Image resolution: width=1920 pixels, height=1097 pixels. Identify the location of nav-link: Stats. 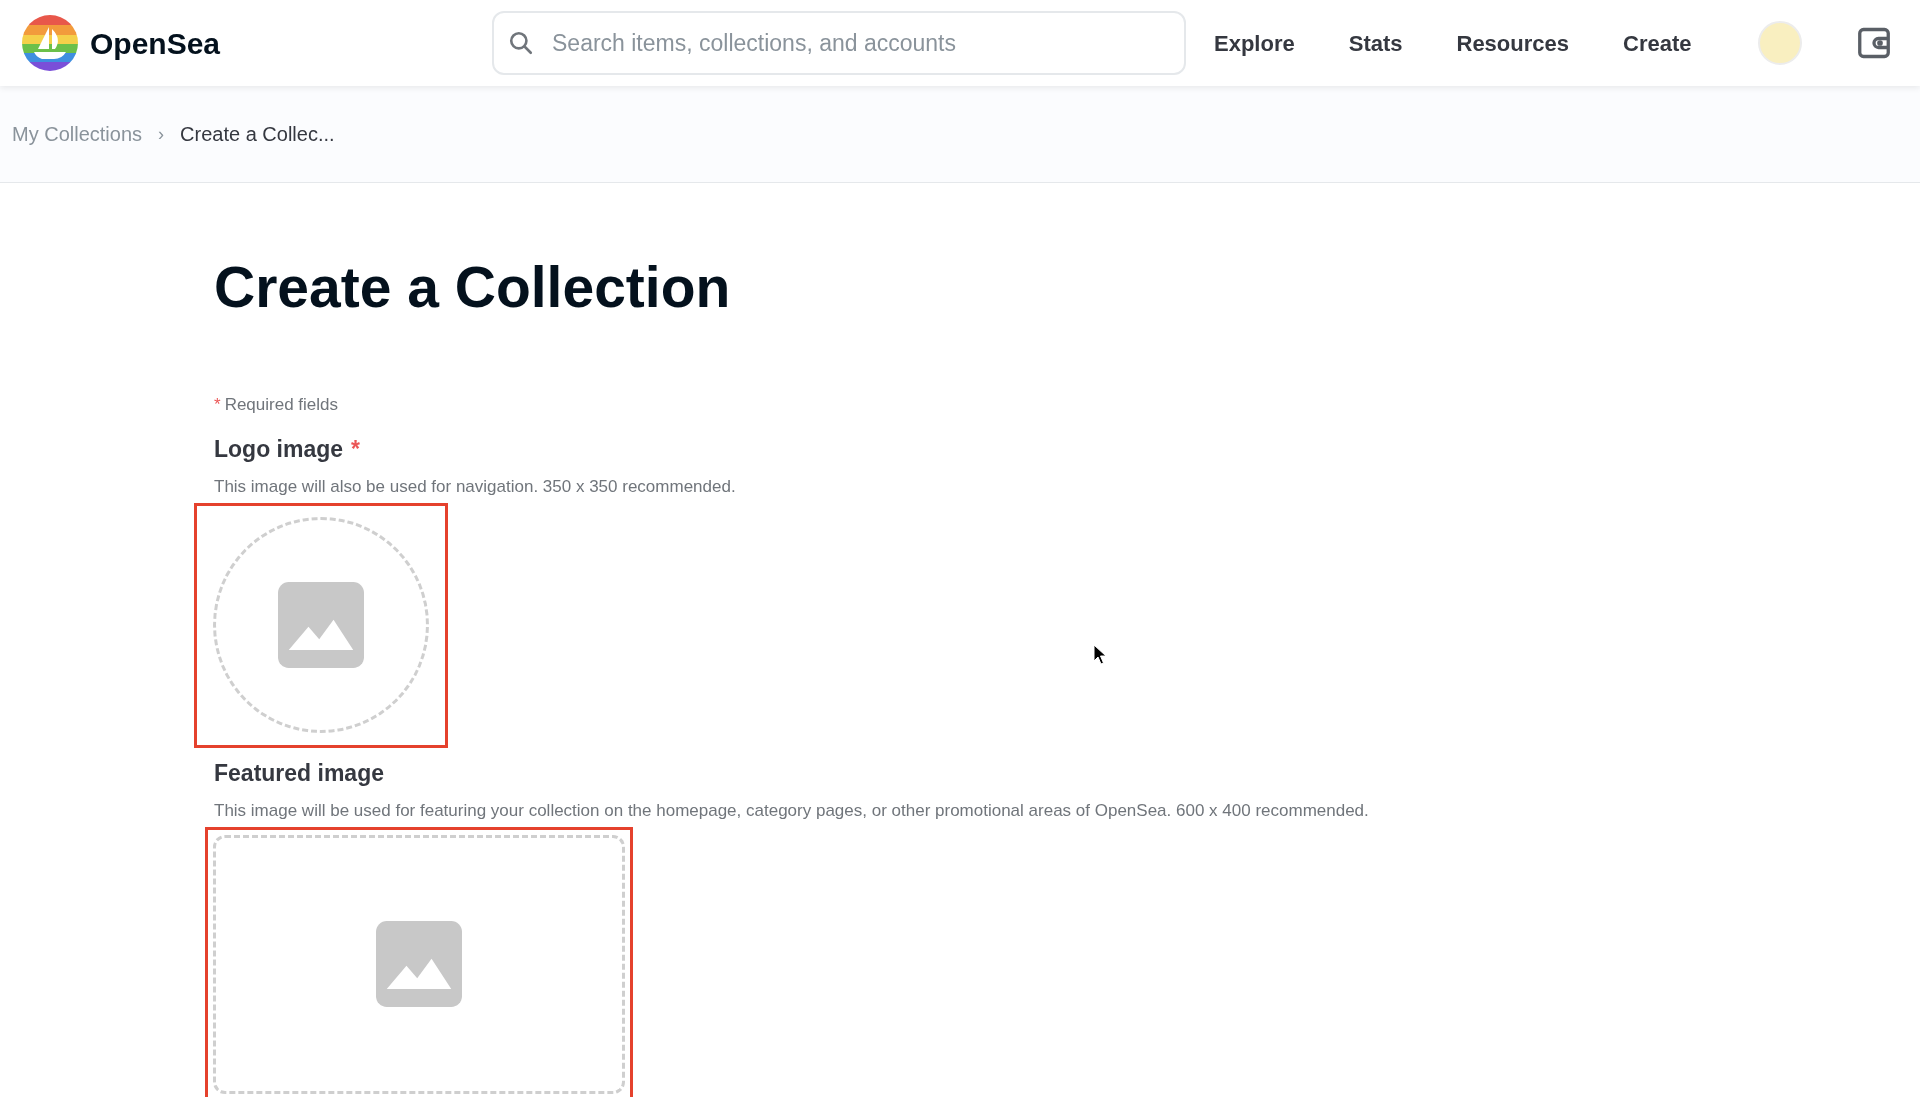
(1375, 43).